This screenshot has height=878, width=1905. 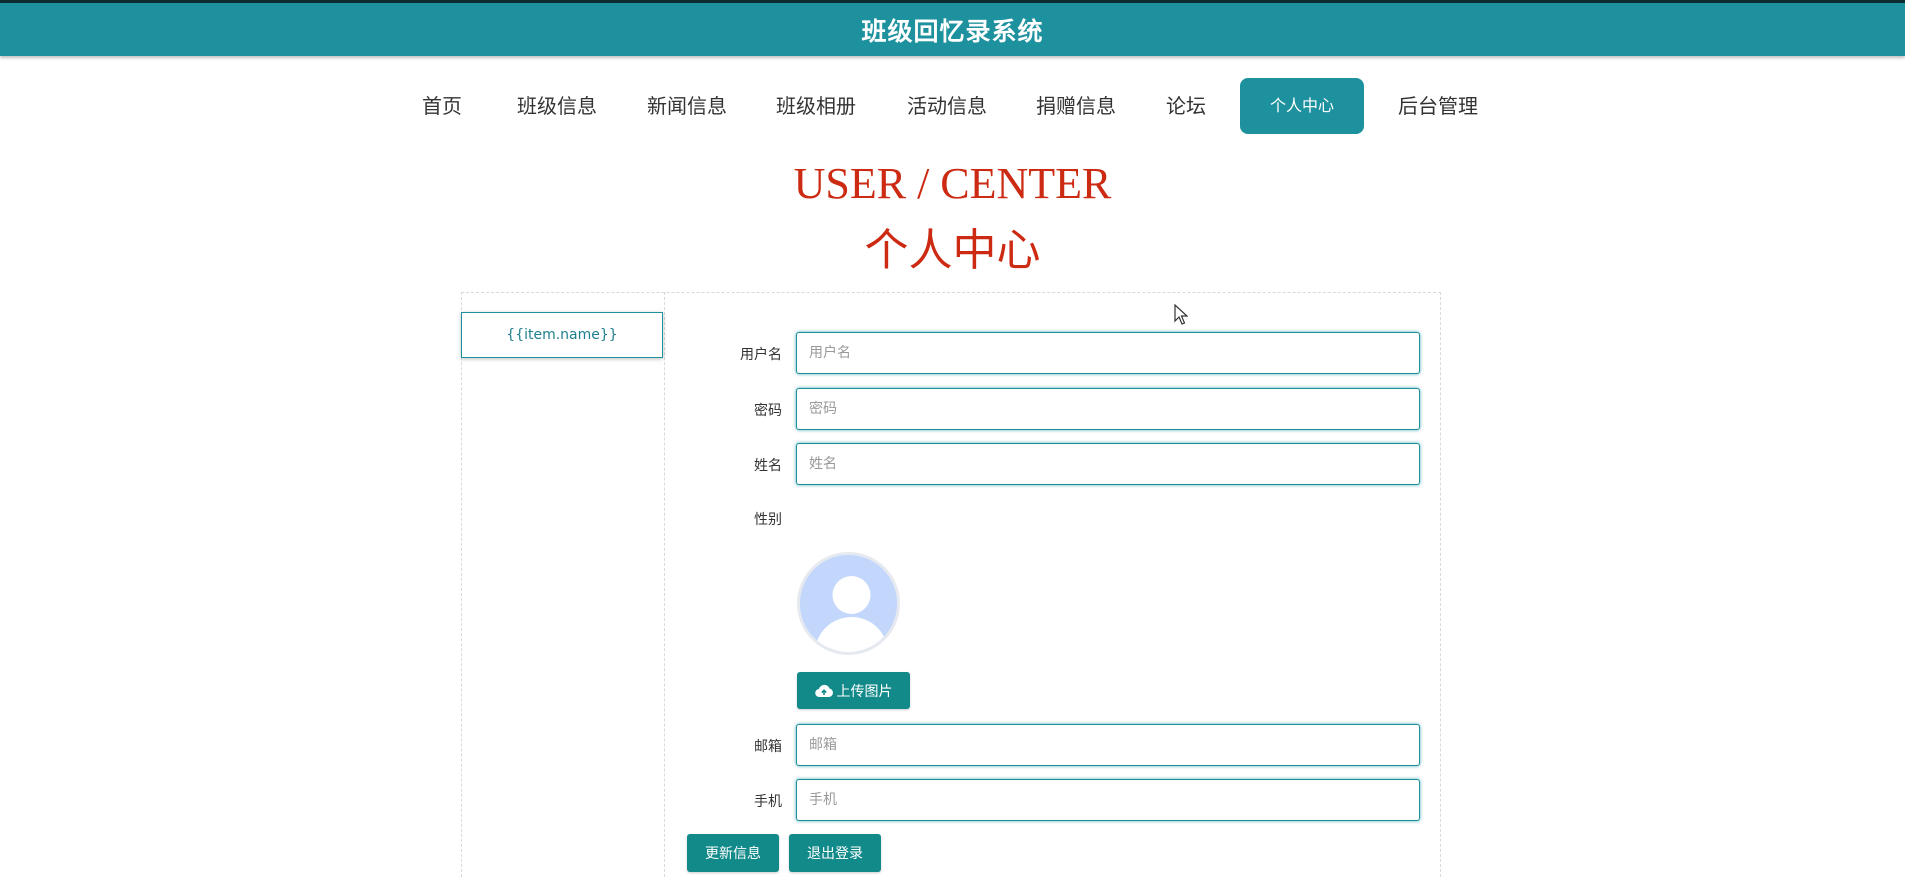 I want to click on upload-image-label: 上传图片, so click(x=864, y=691).